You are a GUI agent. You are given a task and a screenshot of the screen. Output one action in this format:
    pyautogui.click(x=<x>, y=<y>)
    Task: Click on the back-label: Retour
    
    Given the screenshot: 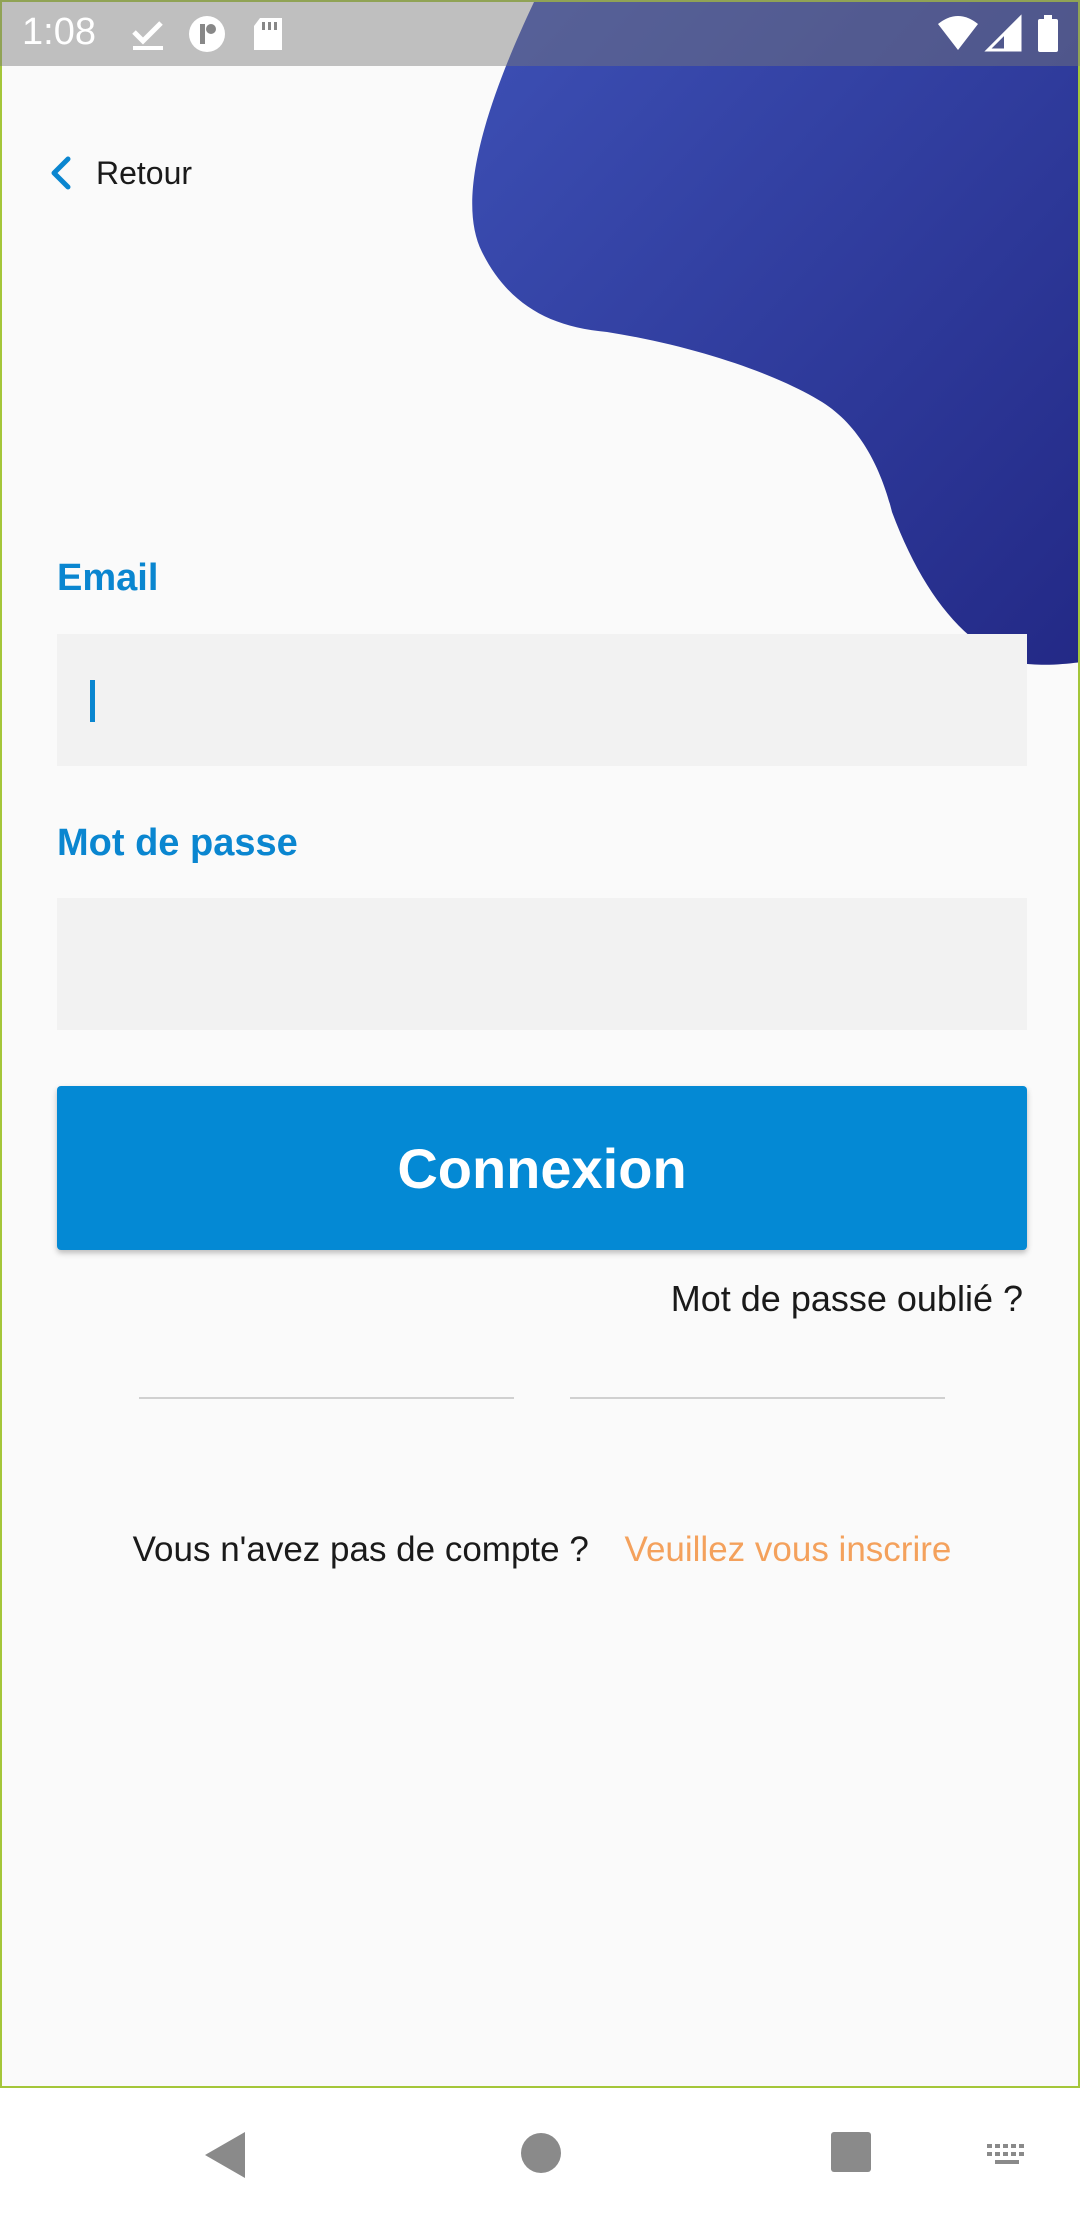 What is the action you would take?
    pyautogui.click(x=144, y=172)
    